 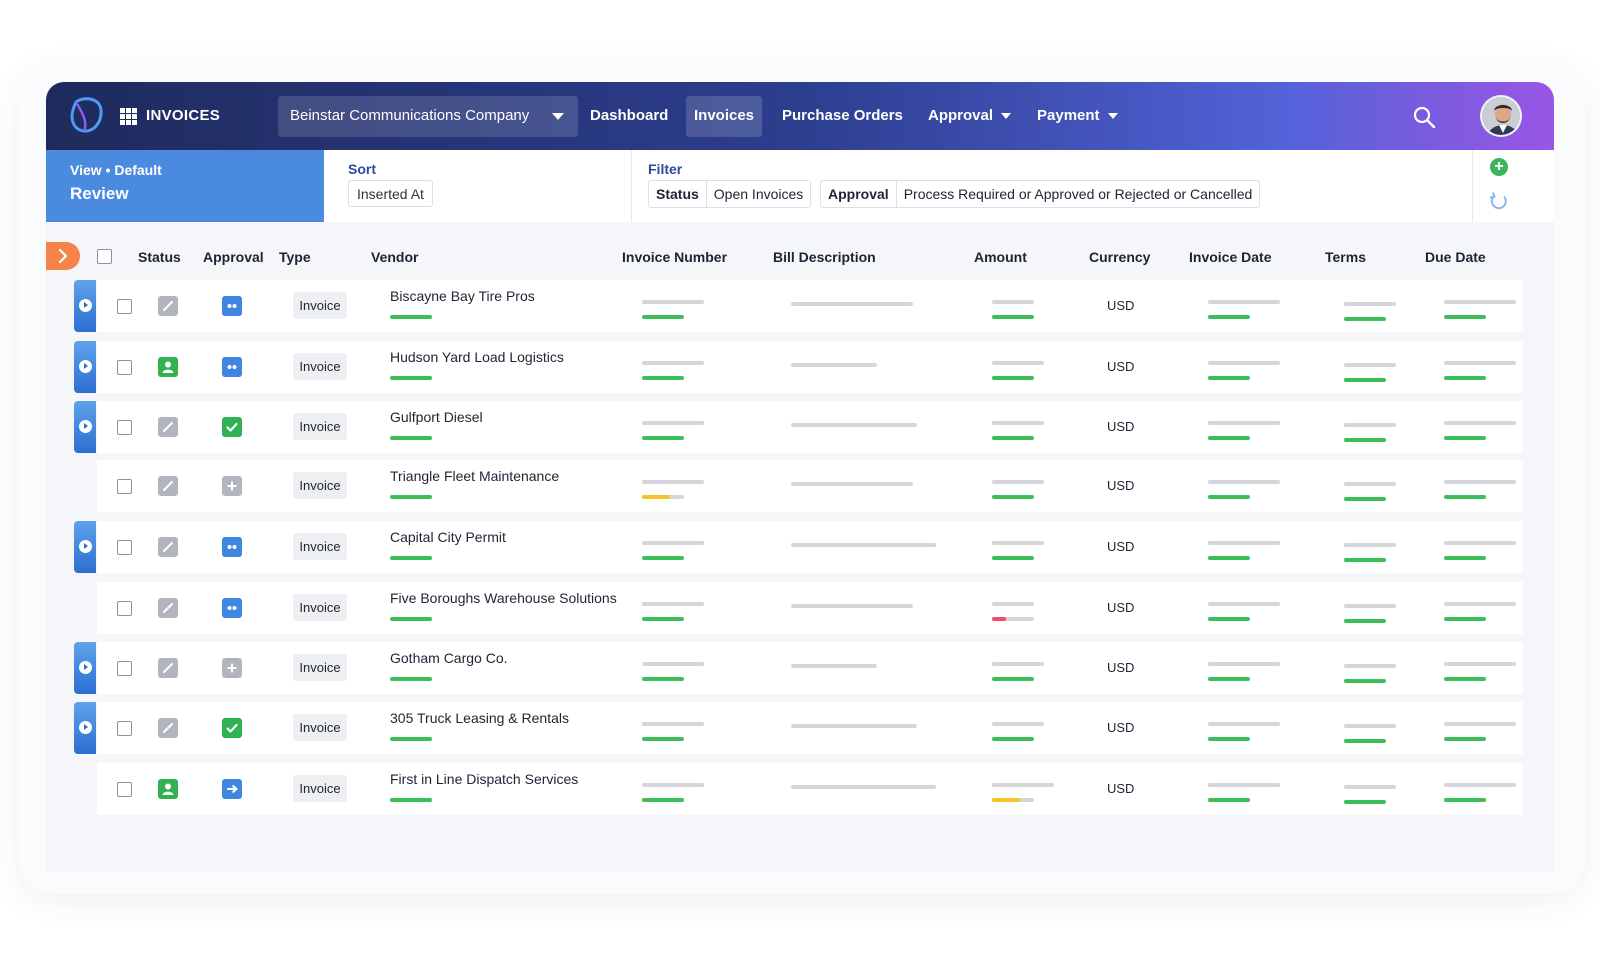 I want to click on nav-approval: Approval, so click(x=969, y=116).